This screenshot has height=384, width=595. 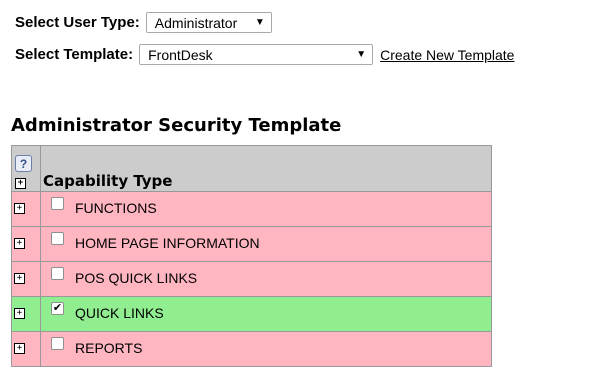 What do you see at coordinates (116, 208) in the screenshot?
I see `capability-label: FUNCTIONS` at bounding box center [116, 208].